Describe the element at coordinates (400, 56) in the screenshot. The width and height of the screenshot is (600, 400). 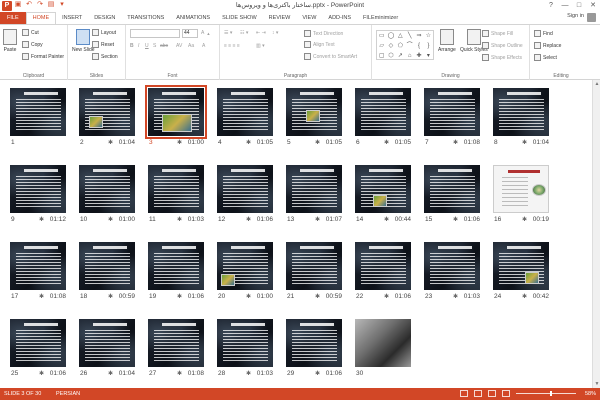
I see `shape-icon: ↗` at that location.